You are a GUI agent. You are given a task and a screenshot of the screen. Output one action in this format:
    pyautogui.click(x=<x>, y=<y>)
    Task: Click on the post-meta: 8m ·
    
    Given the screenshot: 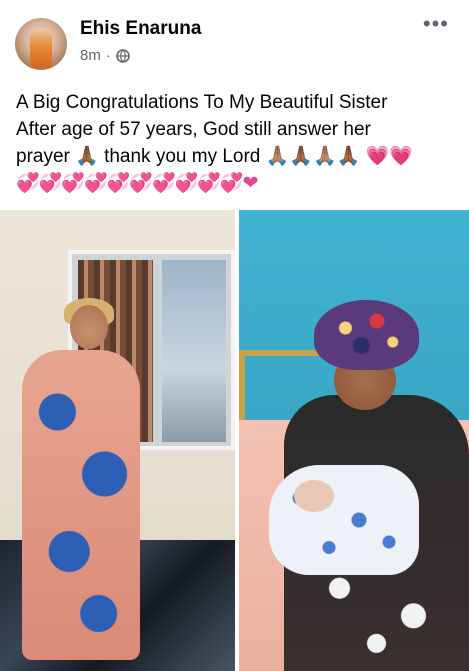 What is the action you would take?
    pyautogui.click(x=105, y=55)
    